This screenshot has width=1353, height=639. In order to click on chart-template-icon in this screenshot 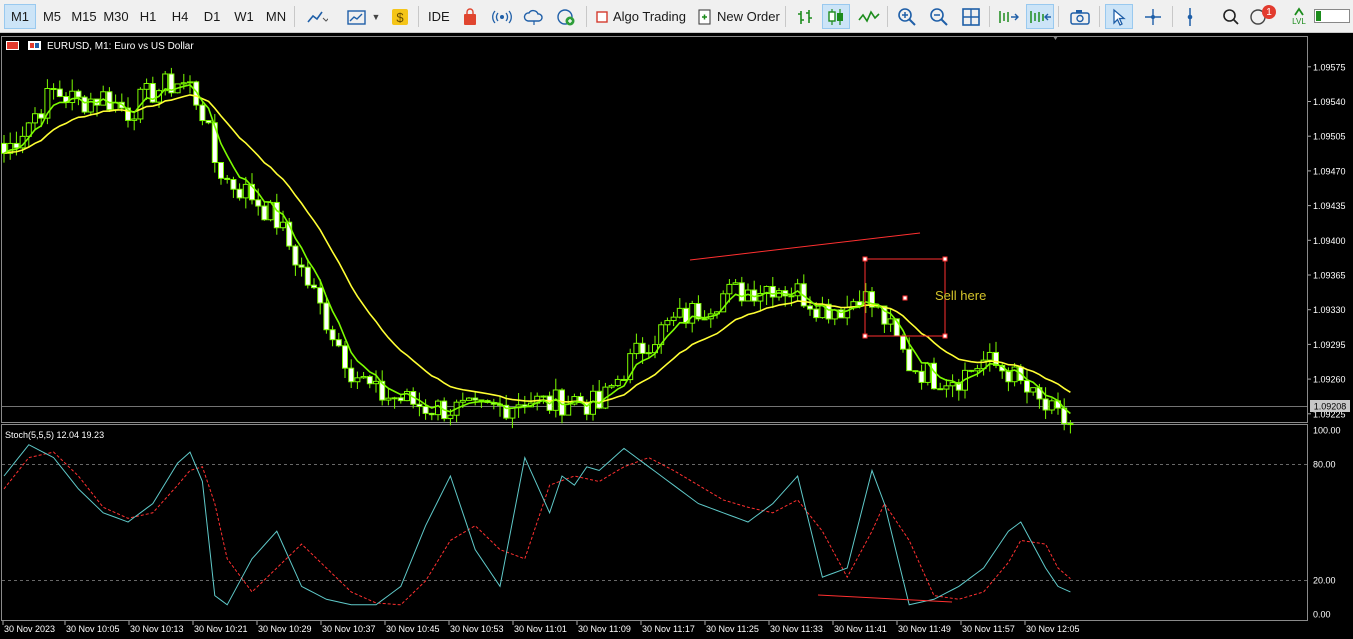, I will do `click(358, 16)`.